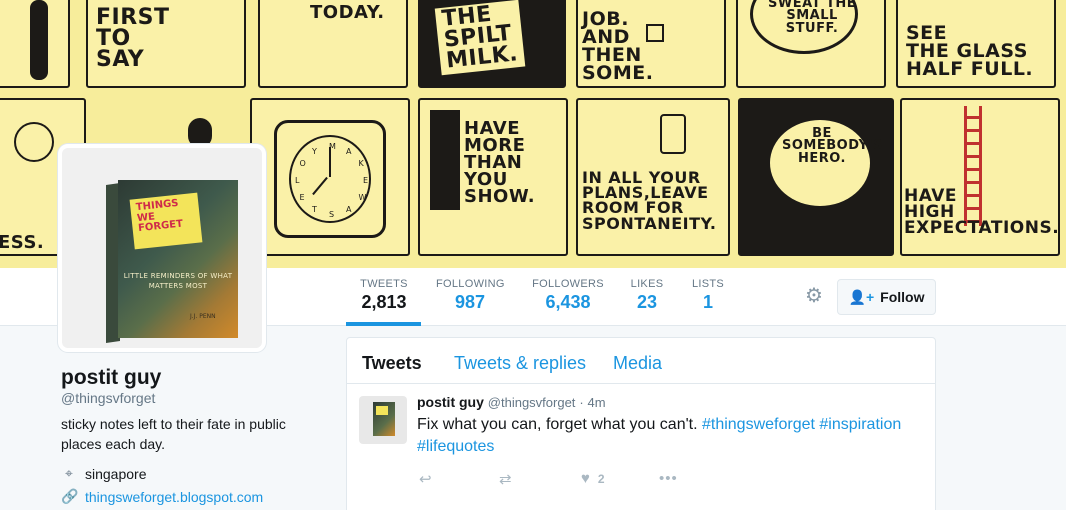 The width and height of the screenshot is (1066, 510). I want to click on stat-followers: FOLLOWERS 6,438, so click(568, 295).